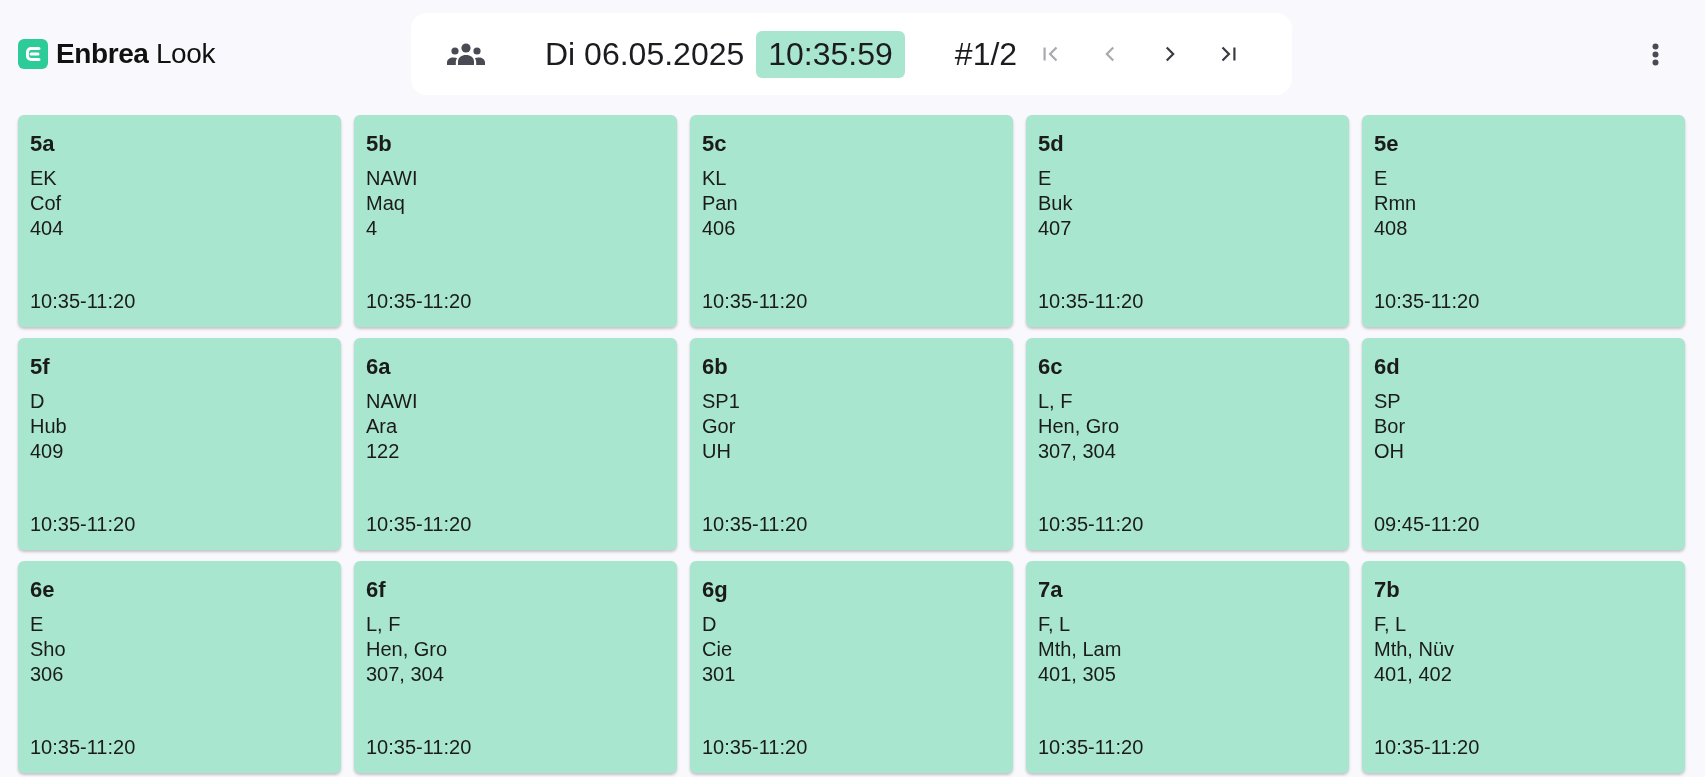  I want to click on class-name: 6g, so click(715, 590).